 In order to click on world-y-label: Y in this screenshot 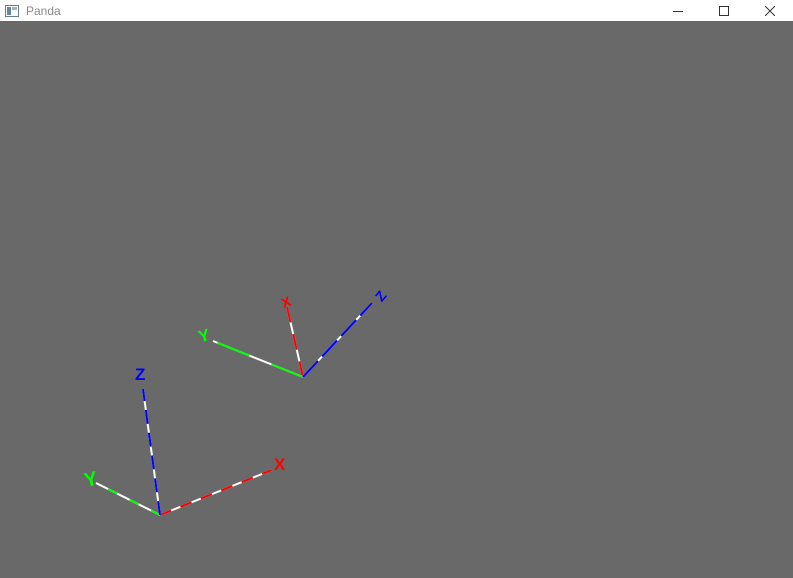, I will do `click(91, 480)`.